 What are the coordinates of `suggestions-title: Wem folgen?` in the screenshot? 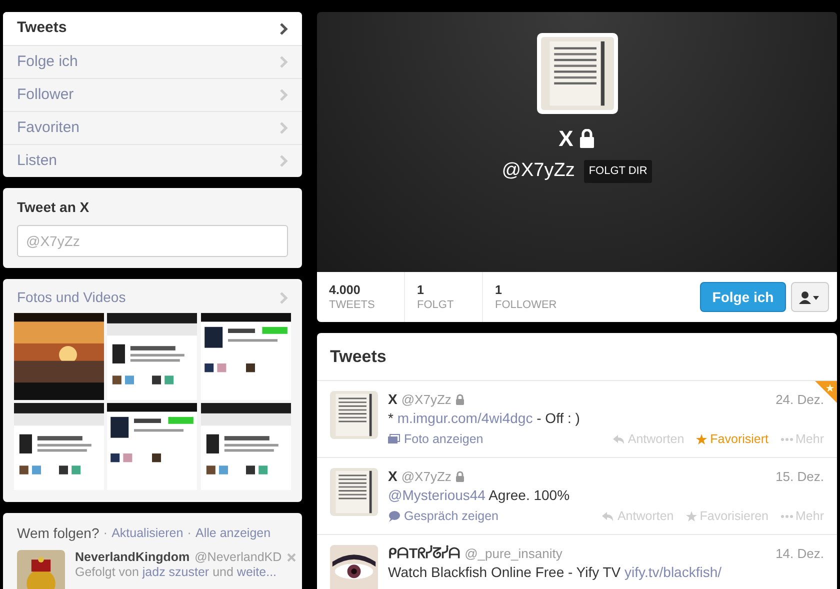 It's located at (58, 533).